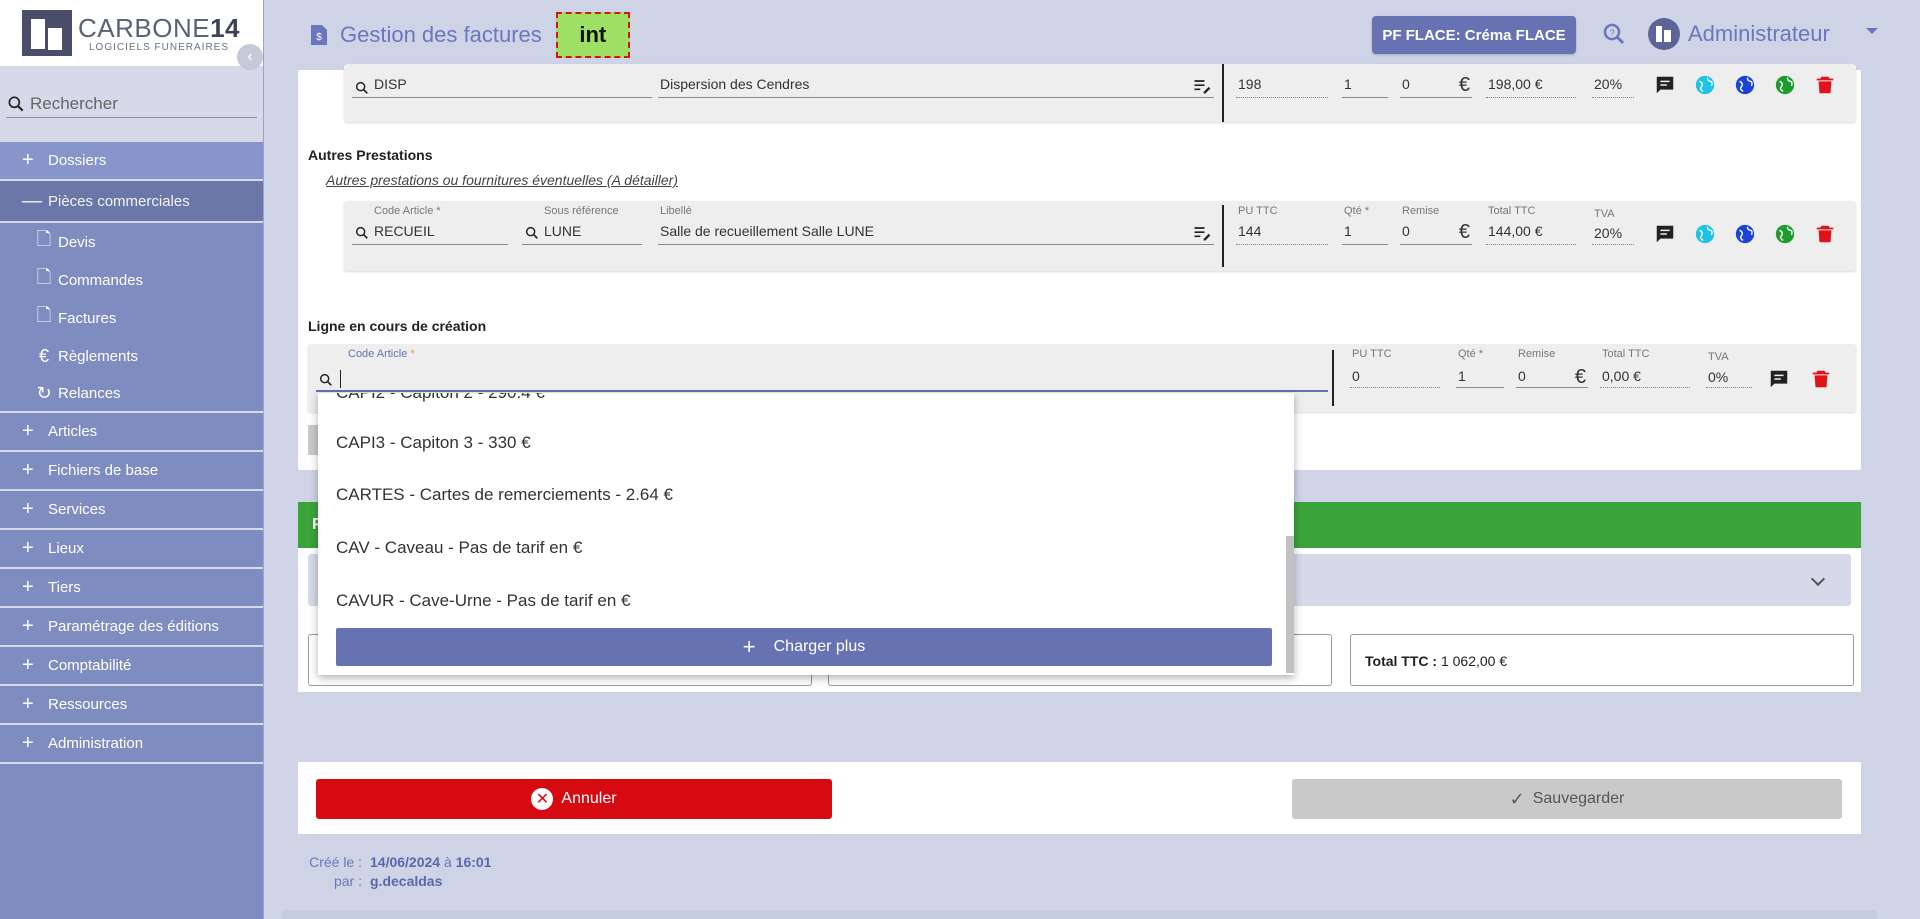 The image size is (1920, 919). I want to click on save-button: ✓ Sauvegarder, so click(1567, 799).